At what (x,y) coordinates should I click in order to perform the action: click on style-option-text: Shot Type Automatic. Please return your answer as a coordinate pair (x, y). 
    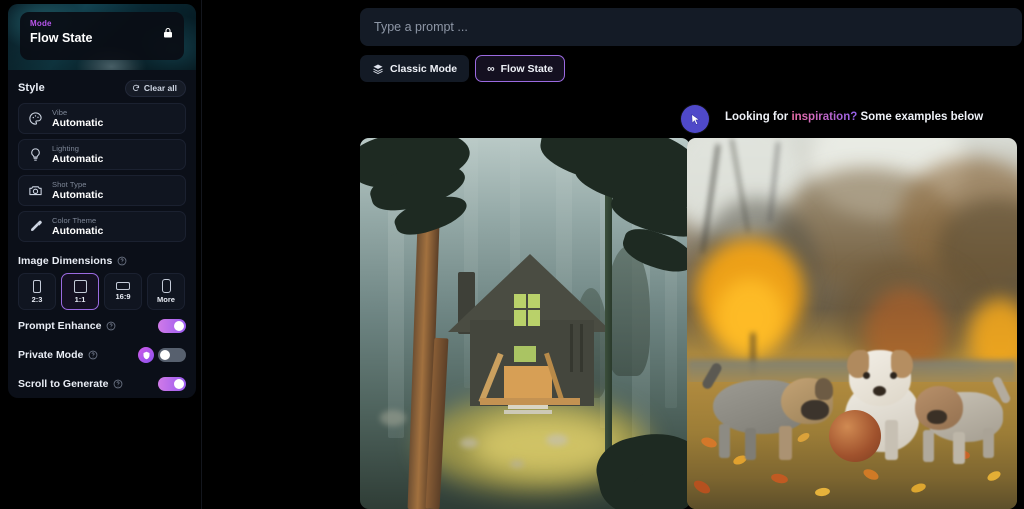
    Looking at the image, I should click on (77, 190).